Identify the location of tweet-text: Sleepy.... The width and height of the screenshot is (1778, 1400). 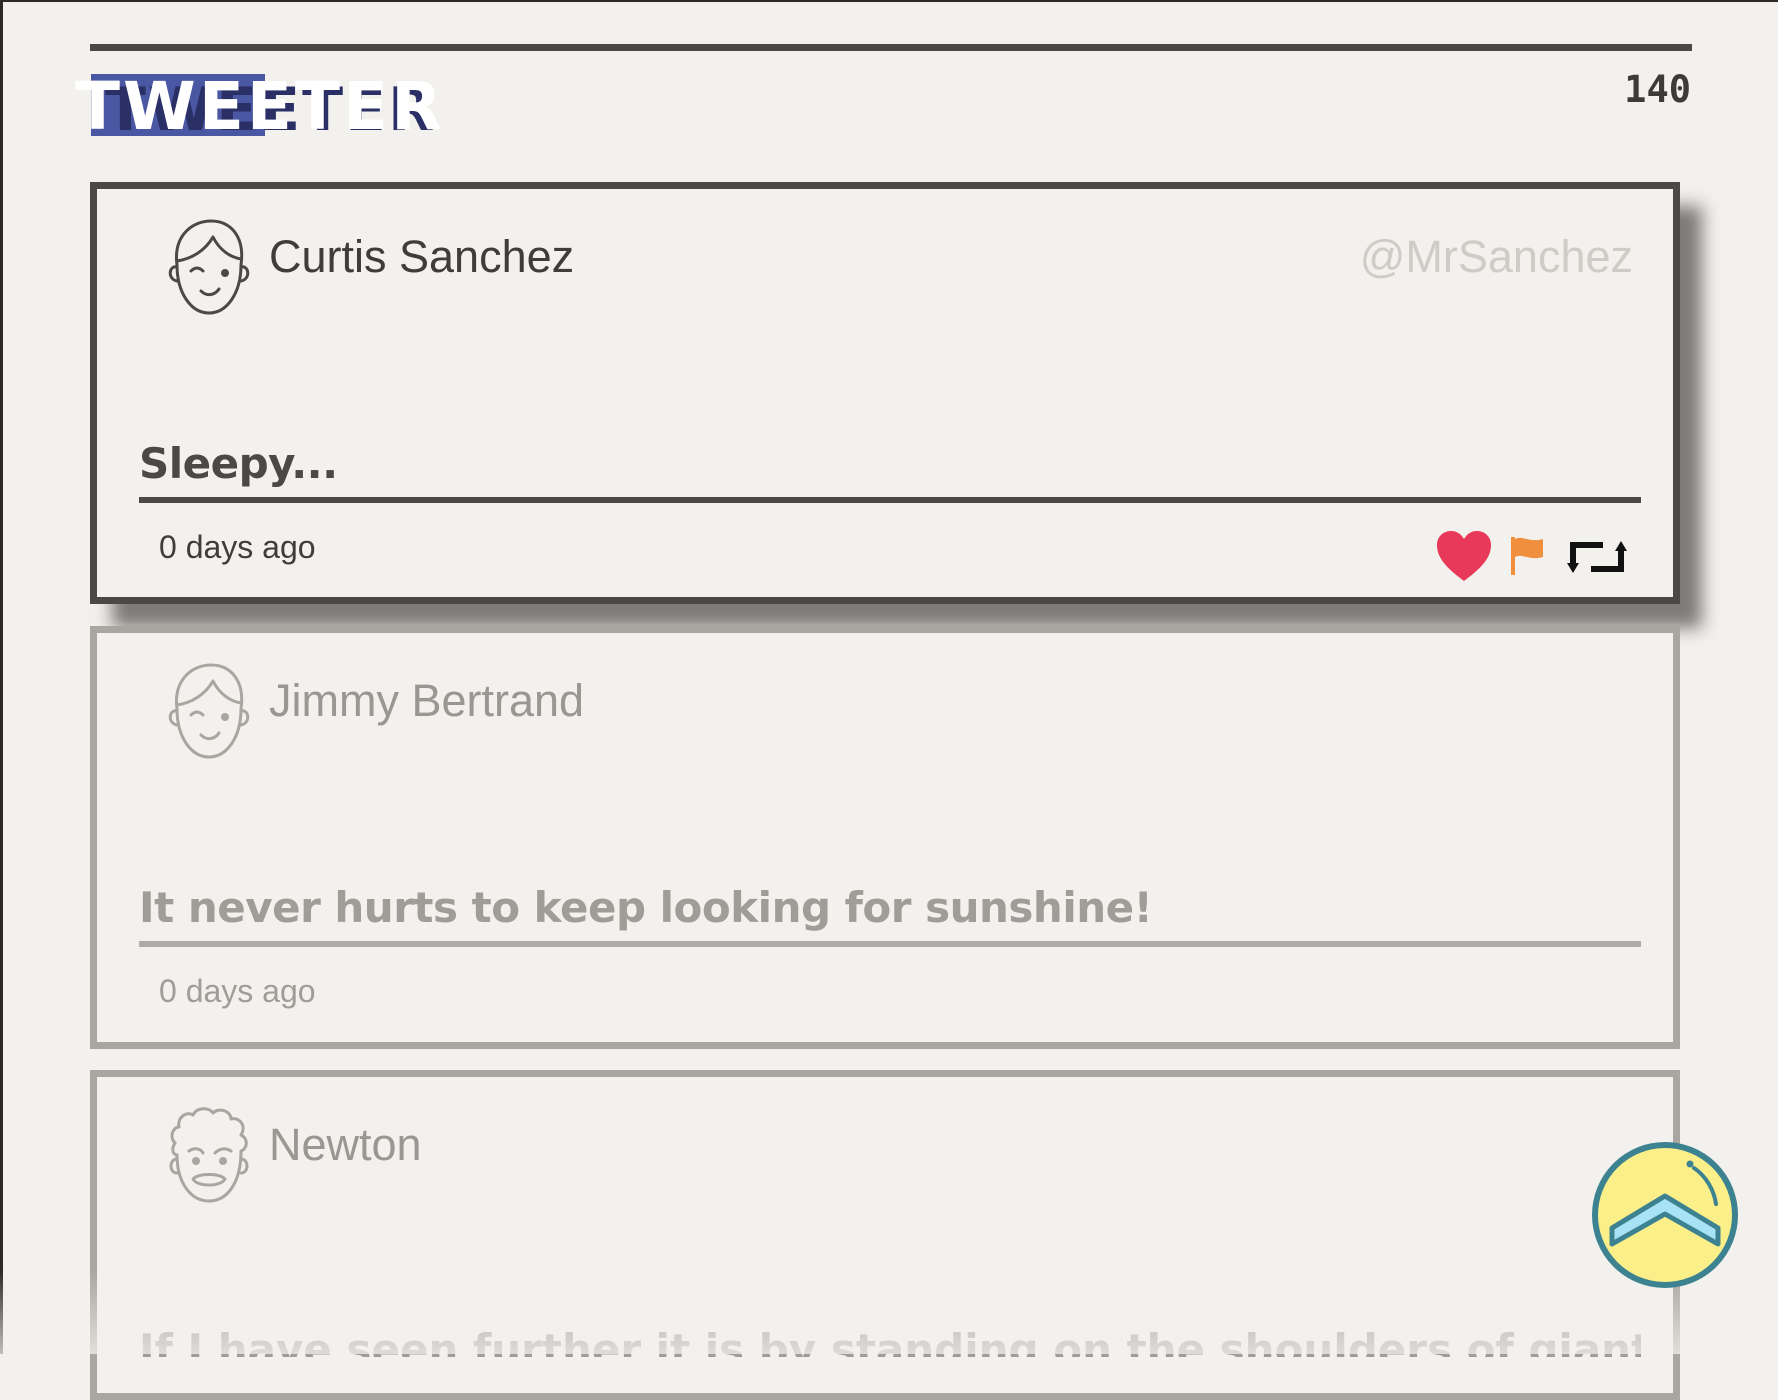
(238, 463).